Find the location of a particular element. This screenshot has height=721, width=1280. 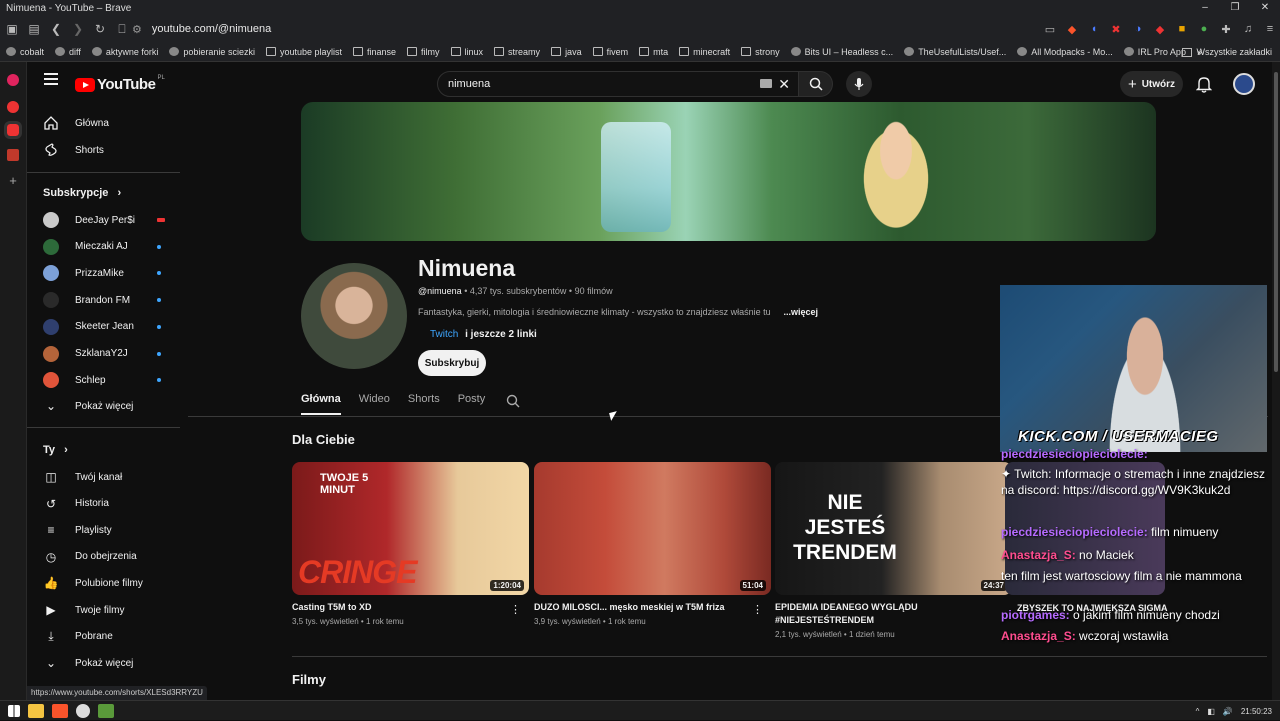

subscriptions-header: Subskrypcje › is located at coordinates (82, 193).